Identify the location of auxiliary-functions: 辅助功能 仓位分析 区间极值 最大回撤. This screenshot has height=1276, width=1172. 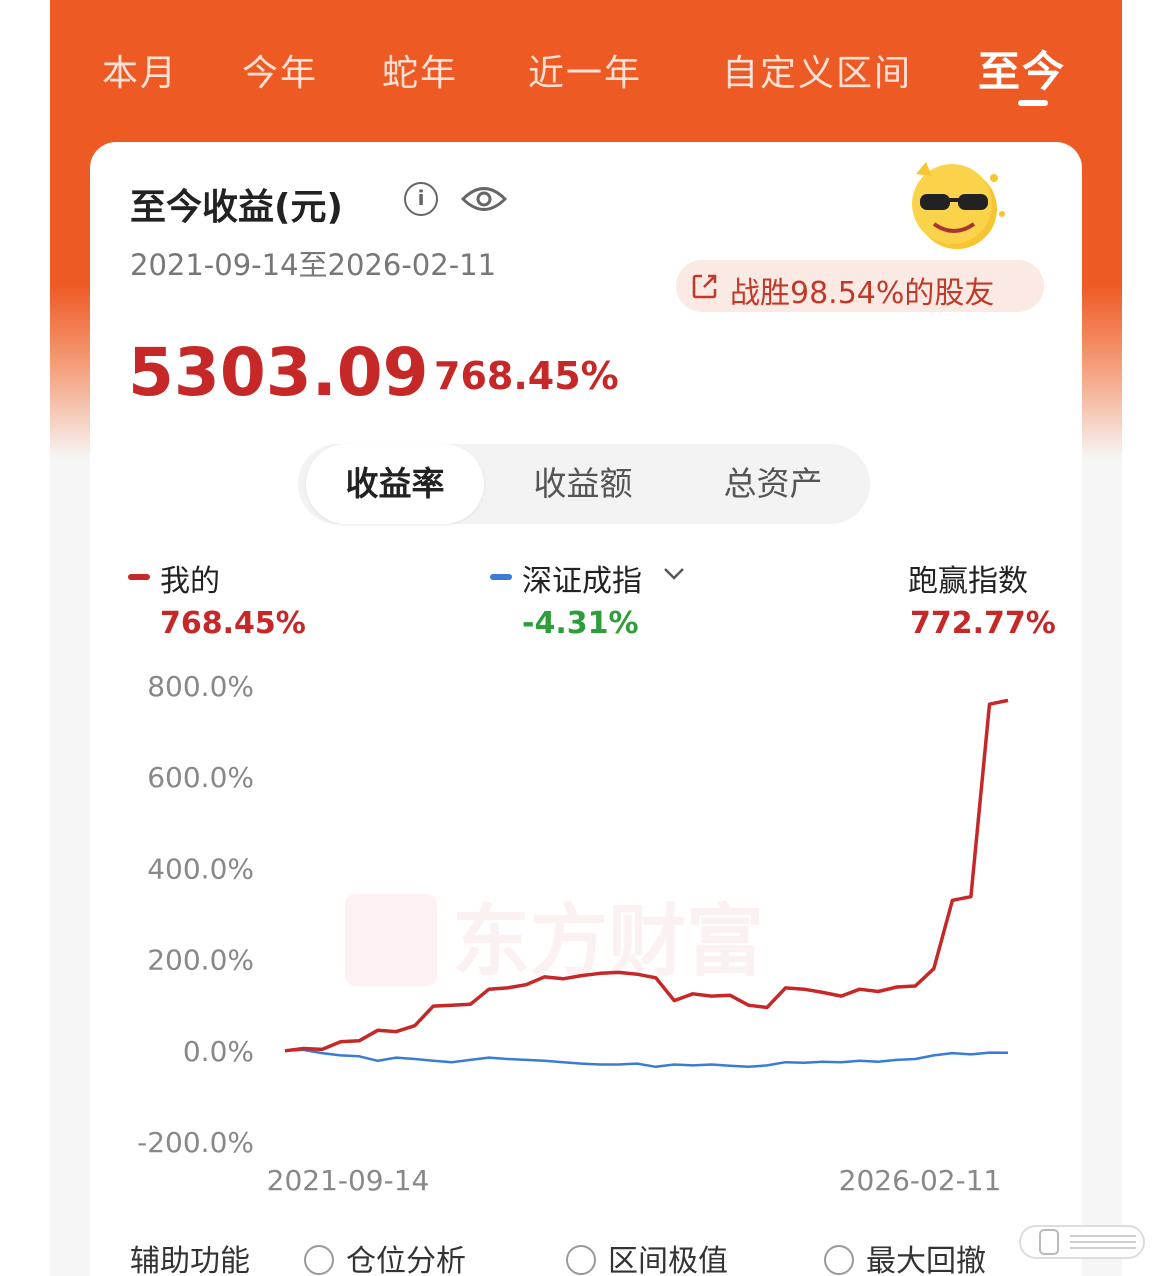
(590, 1256).